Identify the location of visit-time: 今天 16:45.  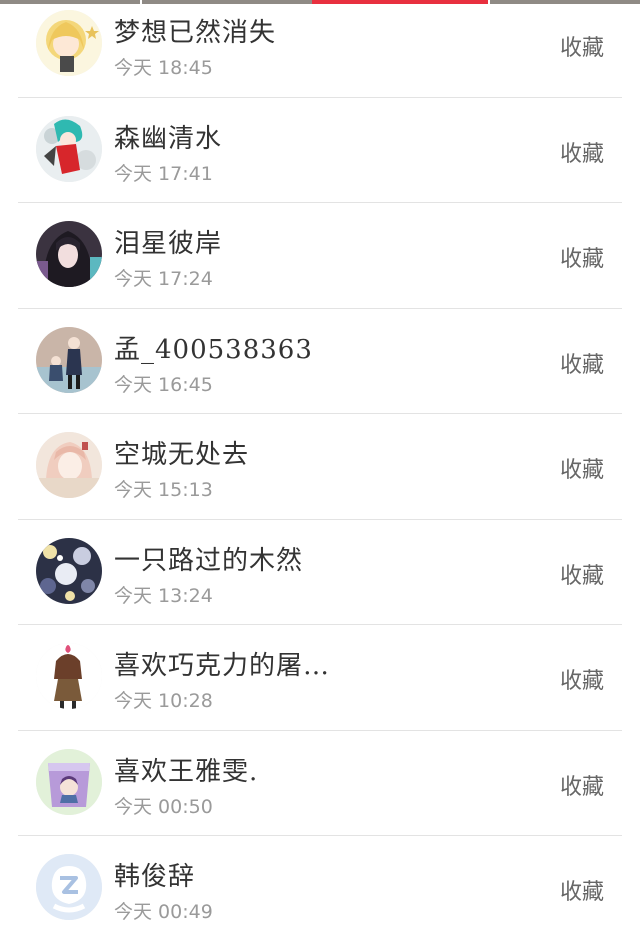
(163, 384).